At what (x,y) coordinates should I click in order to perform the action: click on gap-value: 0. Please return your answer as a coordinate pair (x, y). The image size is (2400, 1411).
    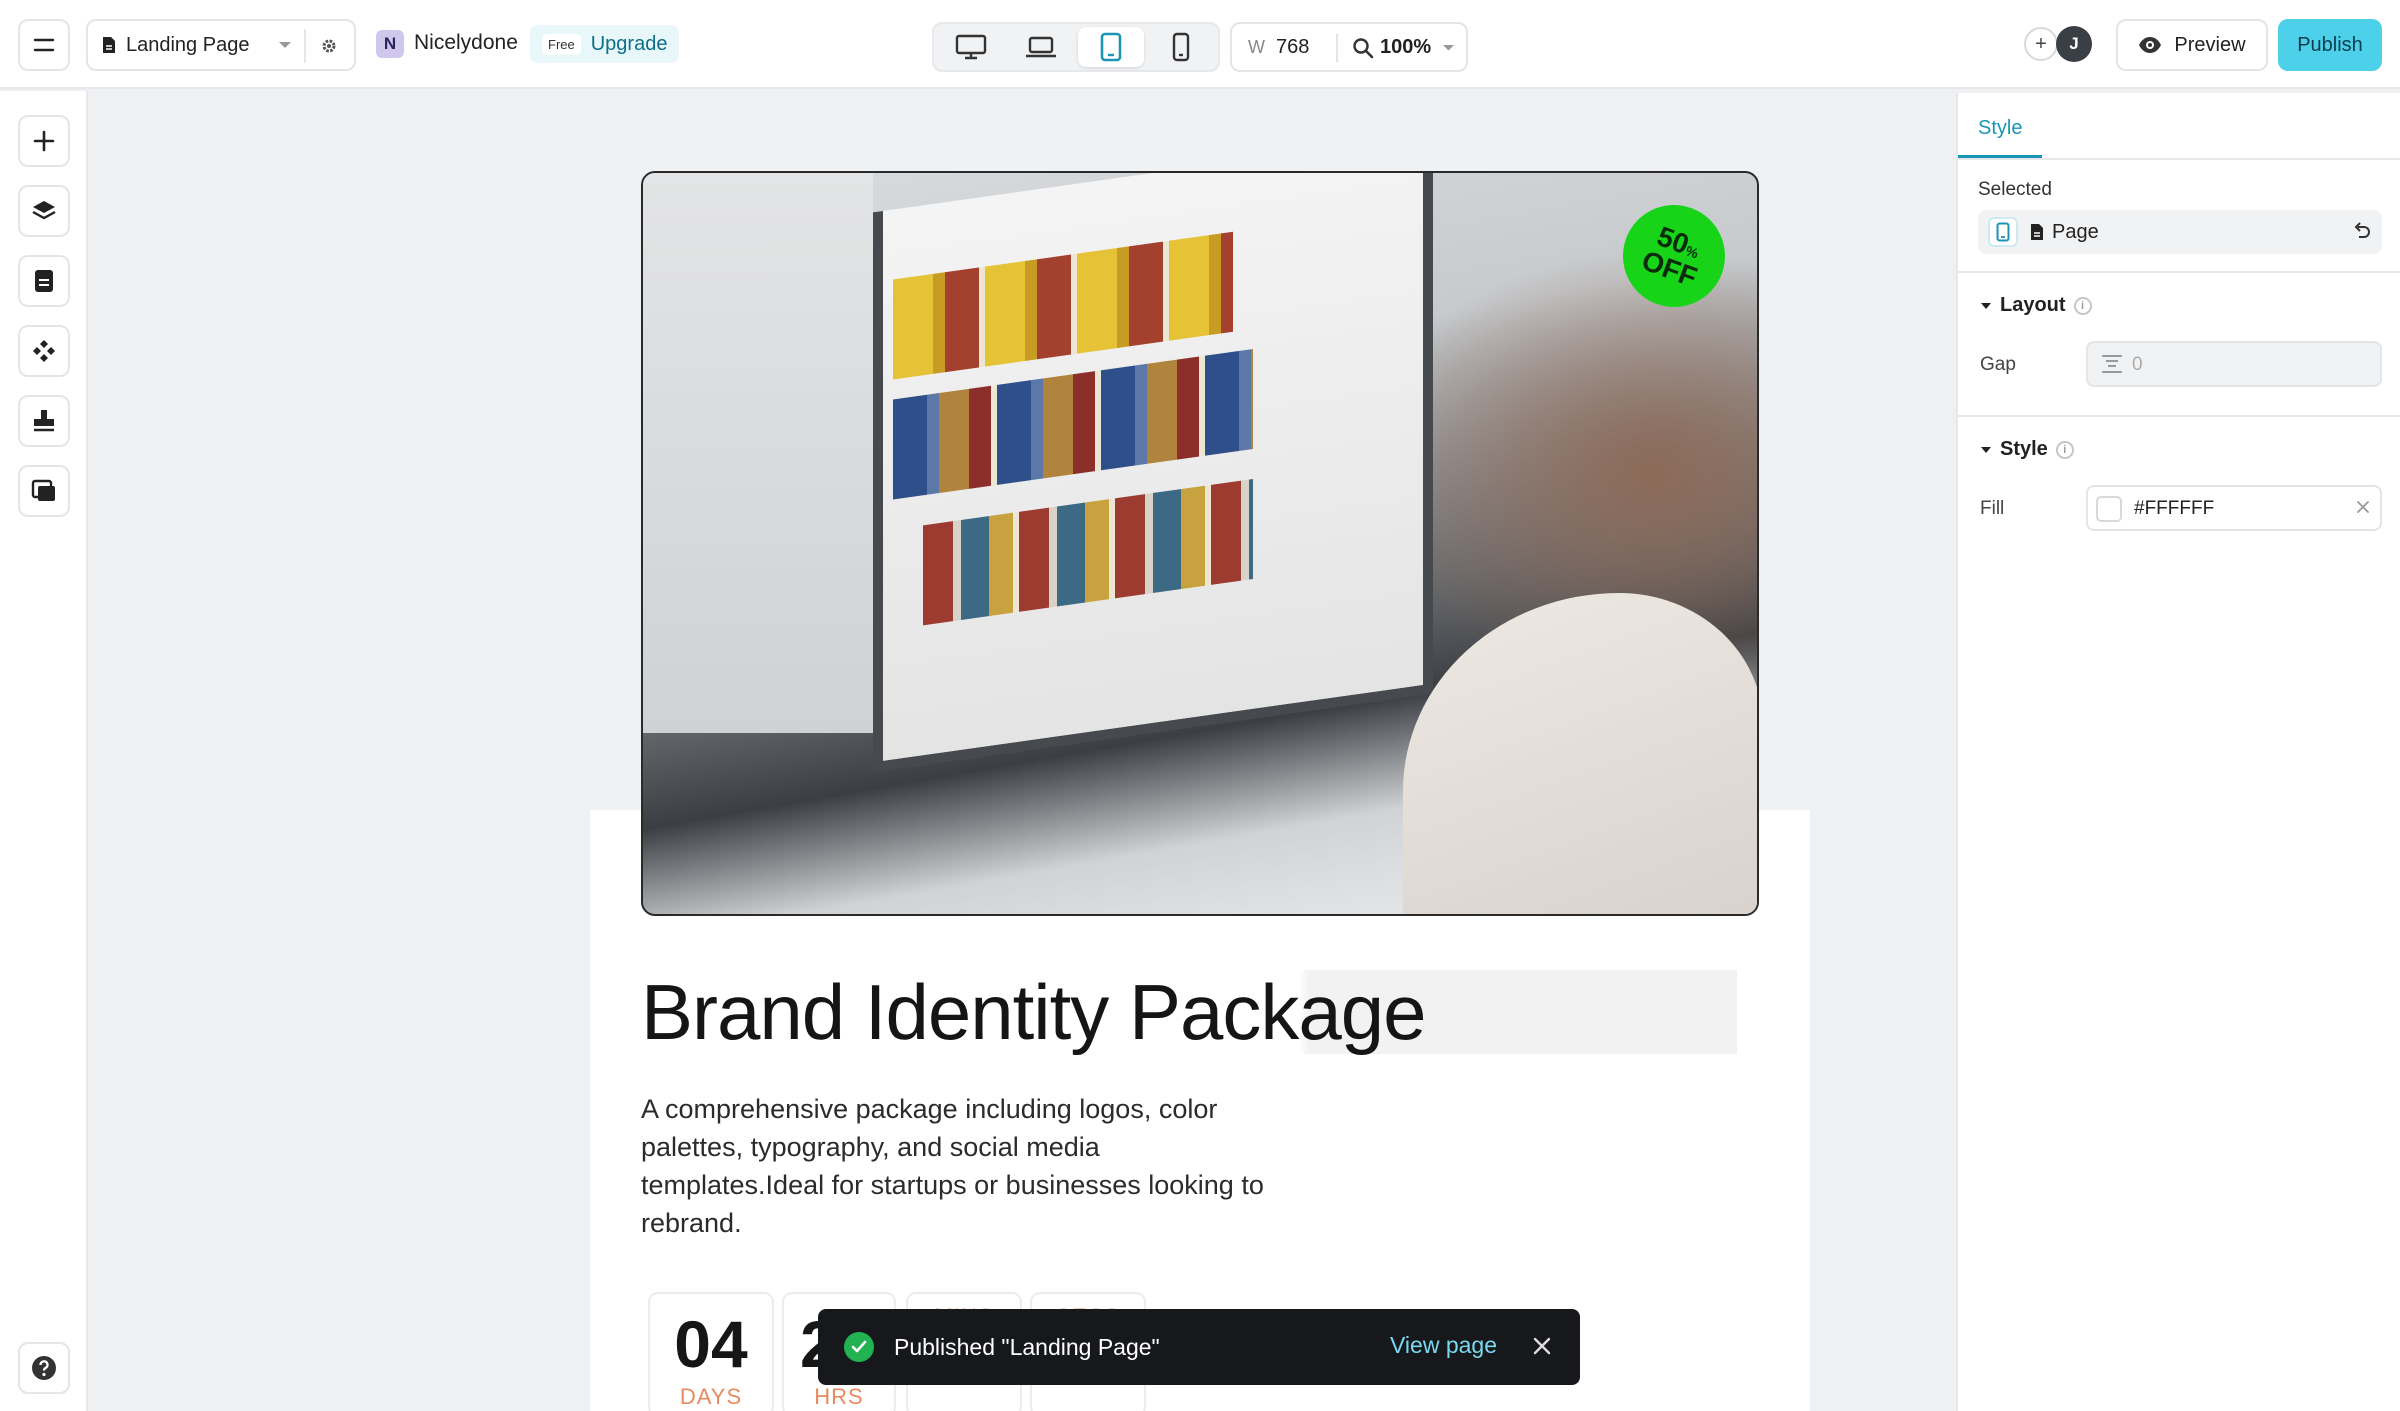
    Looking at the image, I should click on (2137, 364).